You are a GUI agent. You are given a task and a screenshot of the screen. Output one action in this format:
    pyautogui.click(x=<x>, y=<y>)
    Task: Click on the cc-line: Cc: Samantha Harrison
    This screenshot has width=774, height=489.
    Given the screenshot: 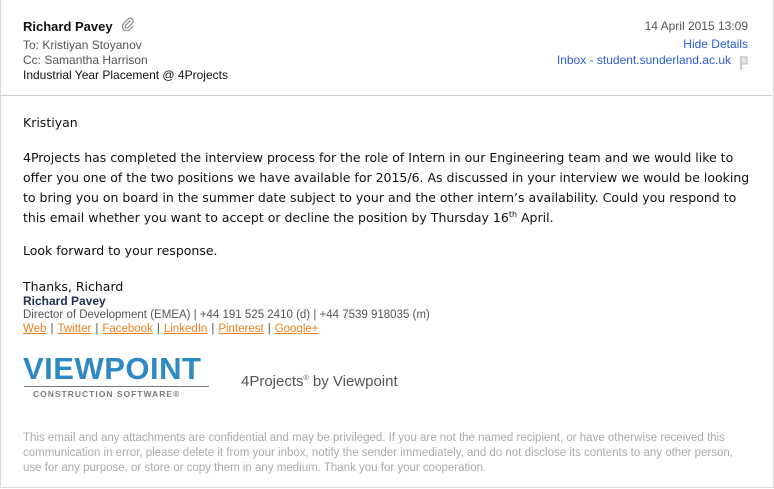 What is the action you would take?
    pyautogui.click(x=85, y=60)
    